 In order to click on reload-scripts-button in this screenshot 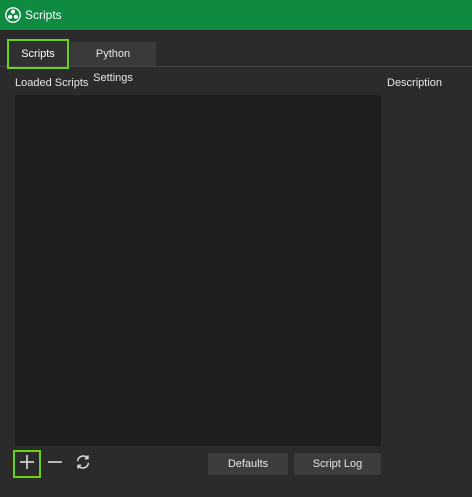, I will do `click(83, 463)`.